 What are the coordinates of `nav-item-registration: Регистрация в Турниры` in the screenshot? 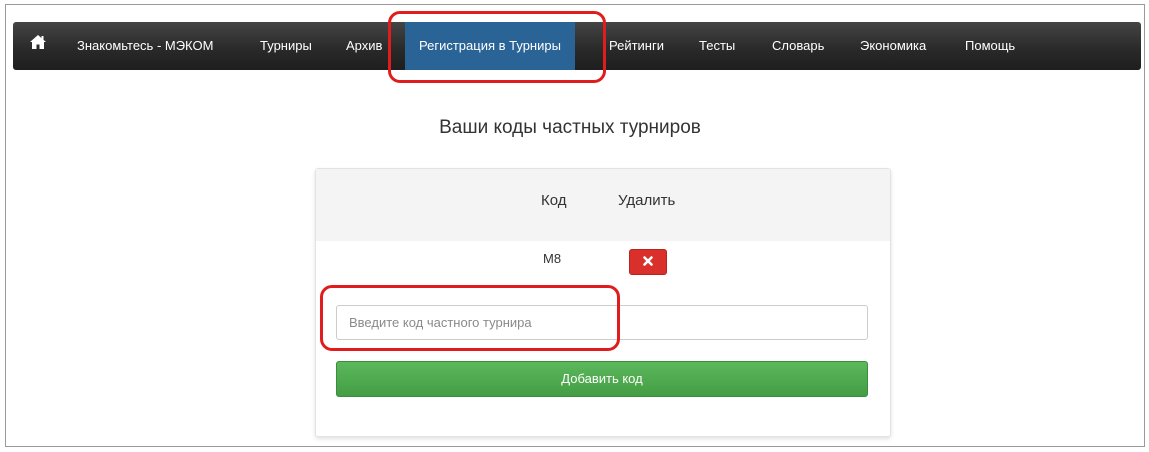 It's located at (490, 46).